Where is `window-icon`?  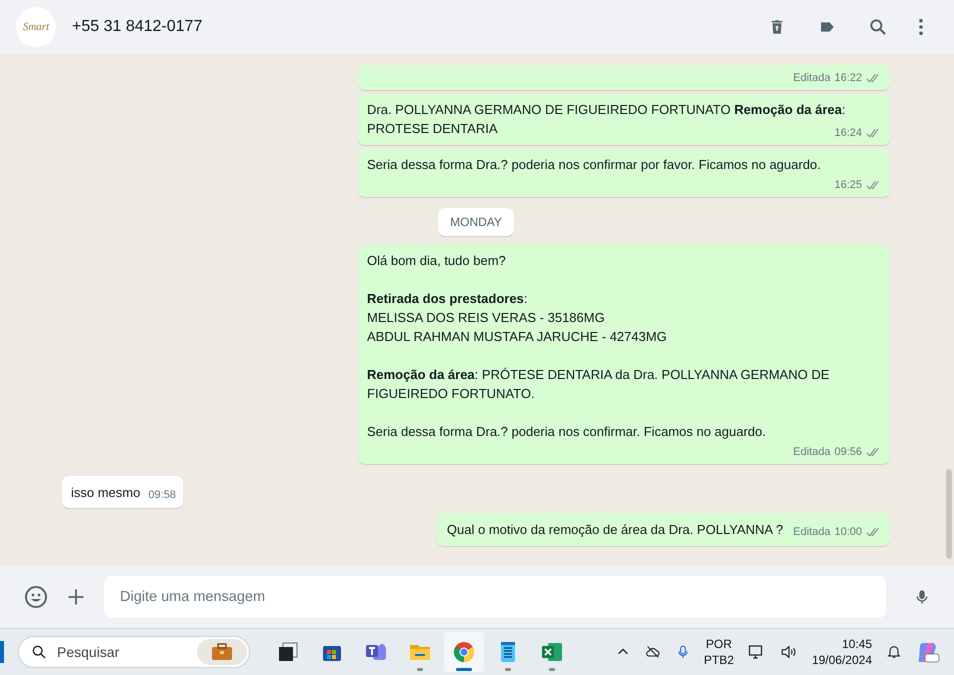 window-icon is located at coordinates (288, 652).